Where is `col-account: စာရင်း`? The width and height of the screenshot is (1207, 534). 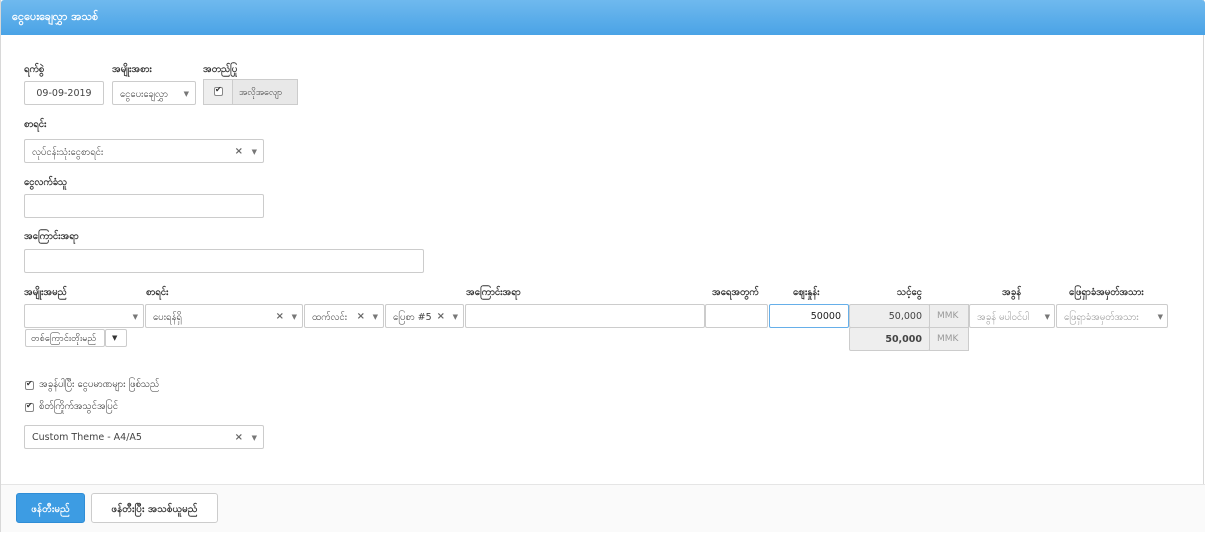 col-account: စာရင်း is located at coordinates (157, 292).